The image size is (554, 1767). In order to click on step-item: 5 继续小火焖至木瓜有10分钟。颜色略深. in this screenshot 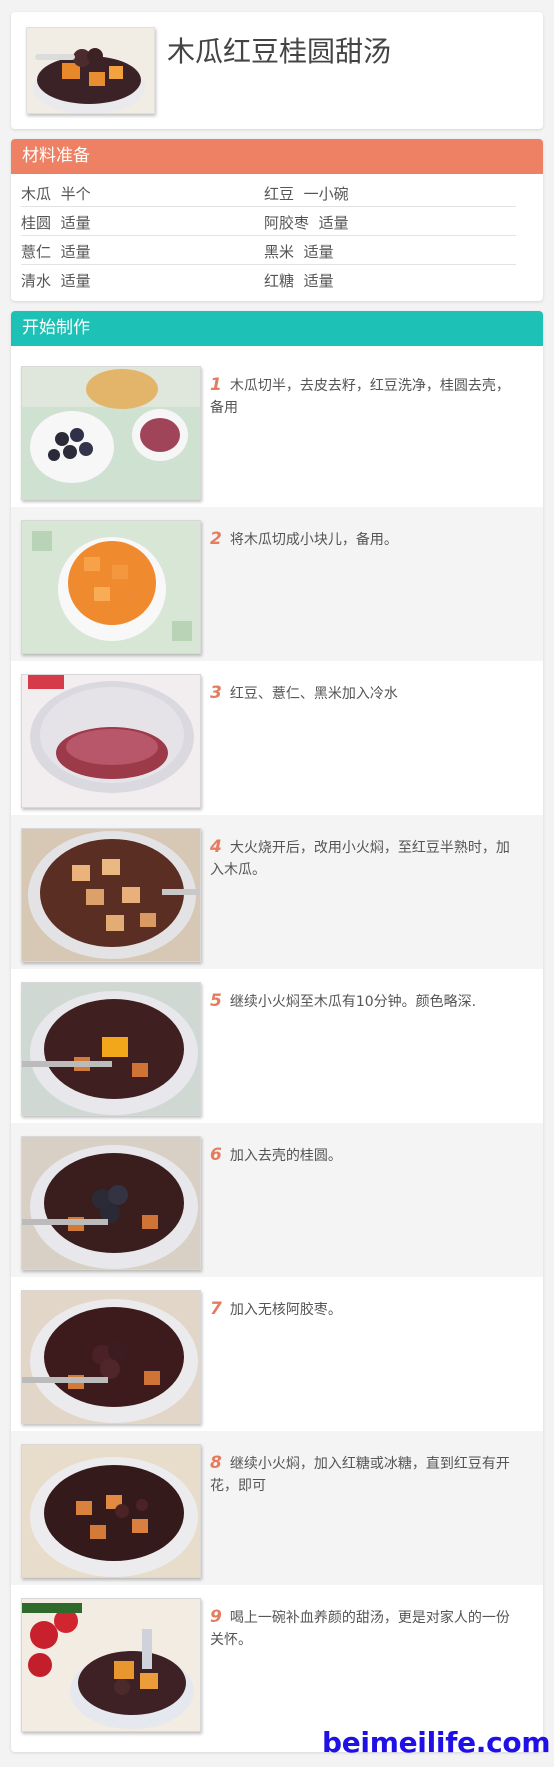, I will do `click(277, 1046)`.